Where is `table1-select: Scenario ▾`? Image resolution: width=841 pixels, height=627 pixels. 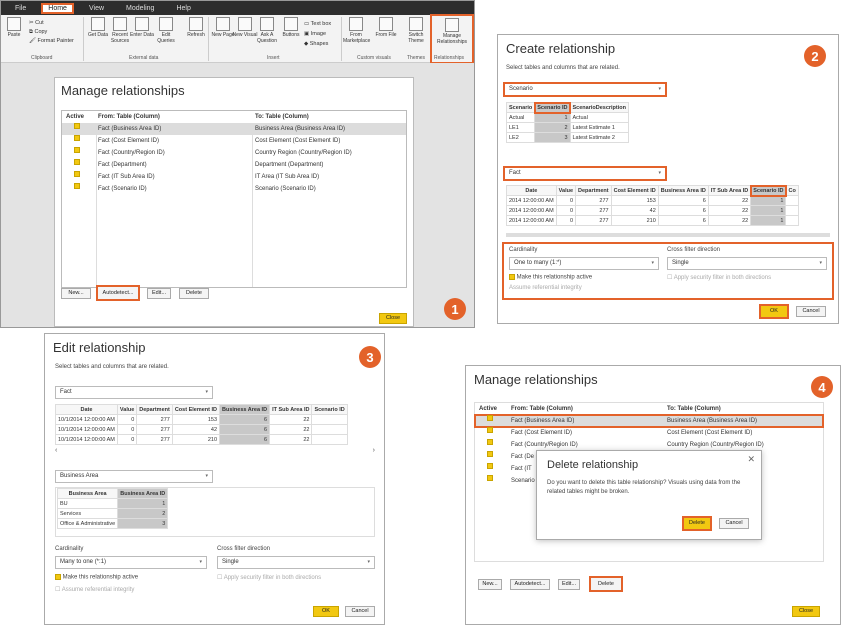
table1-select: Scenario ▾ is located at coordinates (585, 89).